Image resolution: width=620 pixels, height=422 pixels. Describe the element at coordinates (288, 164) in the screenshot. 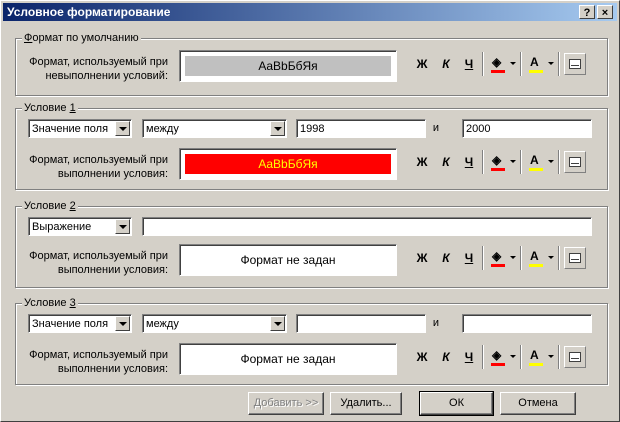

I see `condition-1-format-sample: AaBbБбЯя` at that location.